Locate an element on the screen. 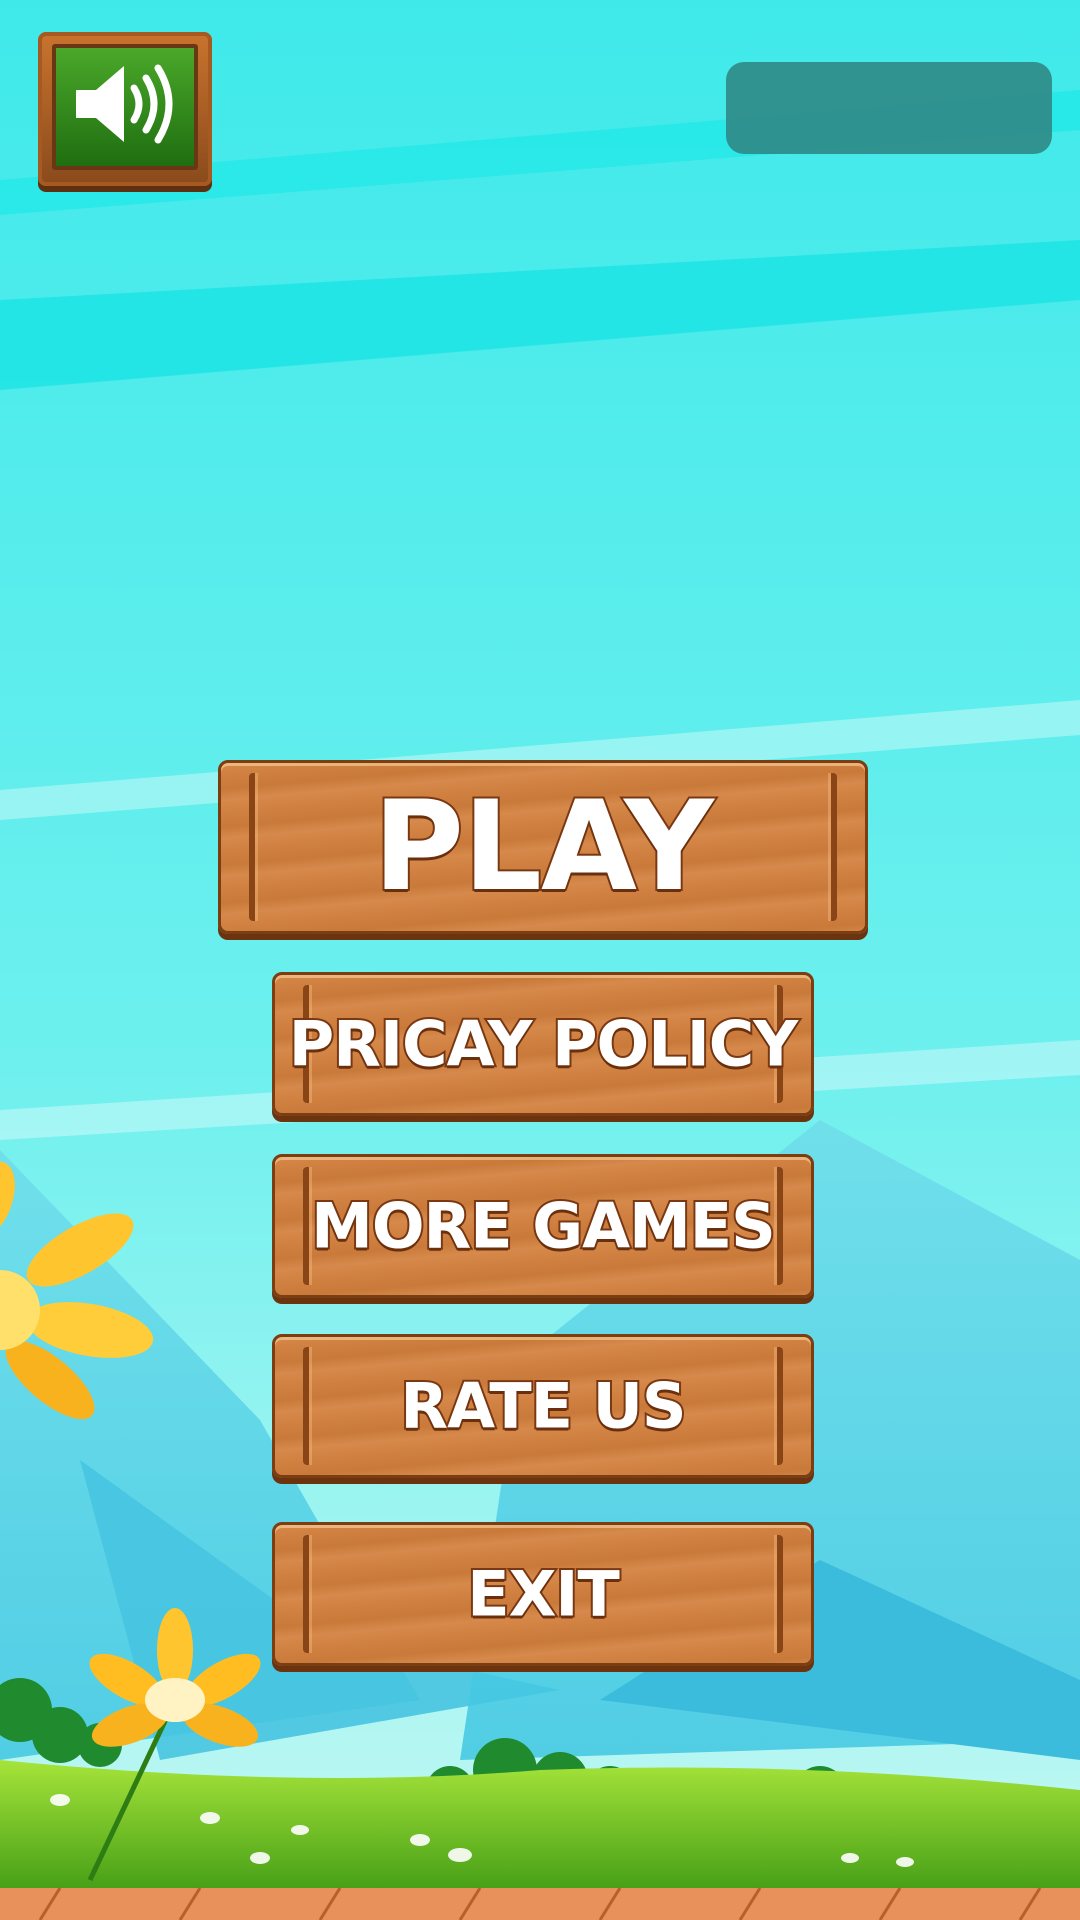 The height and width of the screenshot is (1920, 1080). more-games-button: MORE GAMES is located at coordinates (543, 1226).